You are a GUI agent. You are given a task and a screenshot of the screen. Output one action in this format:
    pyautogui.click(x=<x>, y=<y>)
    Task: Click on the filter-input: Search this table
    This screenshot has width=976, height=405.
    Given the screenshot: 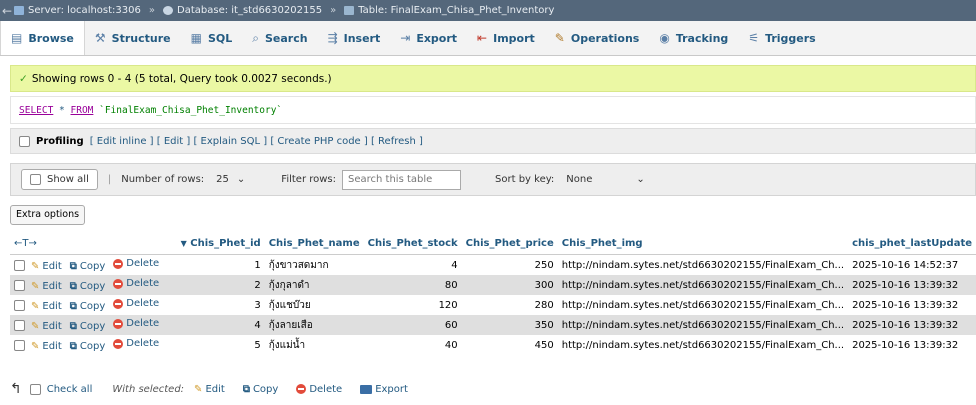 What is the action you would take?
    pyautogui.click(x=402, y=179)
    